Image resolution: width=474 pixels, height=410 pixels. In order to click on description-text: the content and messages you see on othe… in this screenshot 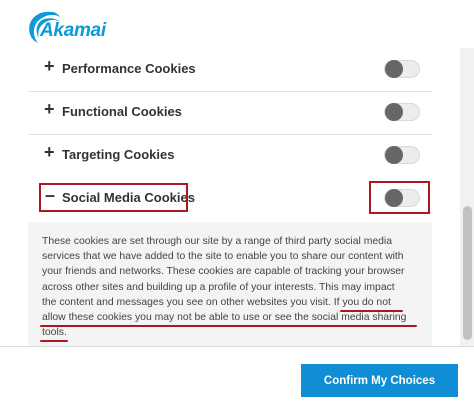, I will do `click(188, 302)`.